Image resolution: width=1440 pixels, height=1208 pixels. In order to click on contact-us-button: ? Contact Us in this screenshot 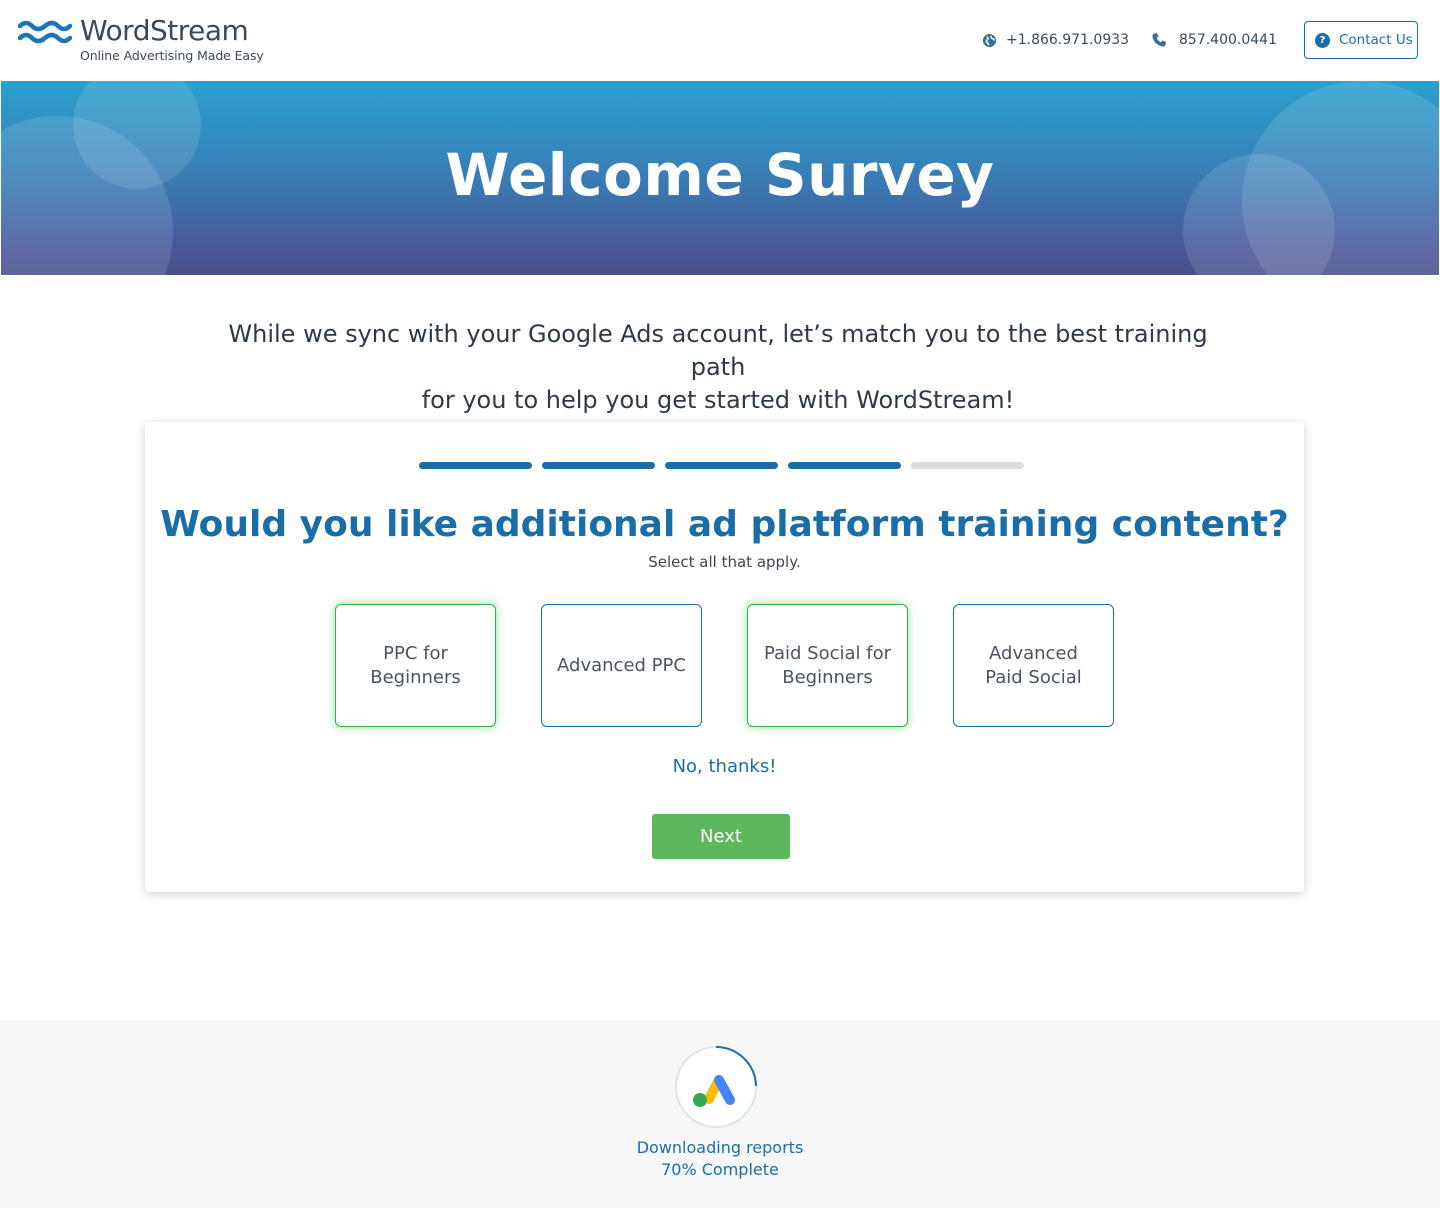, I will do `click(1361, 40)`.